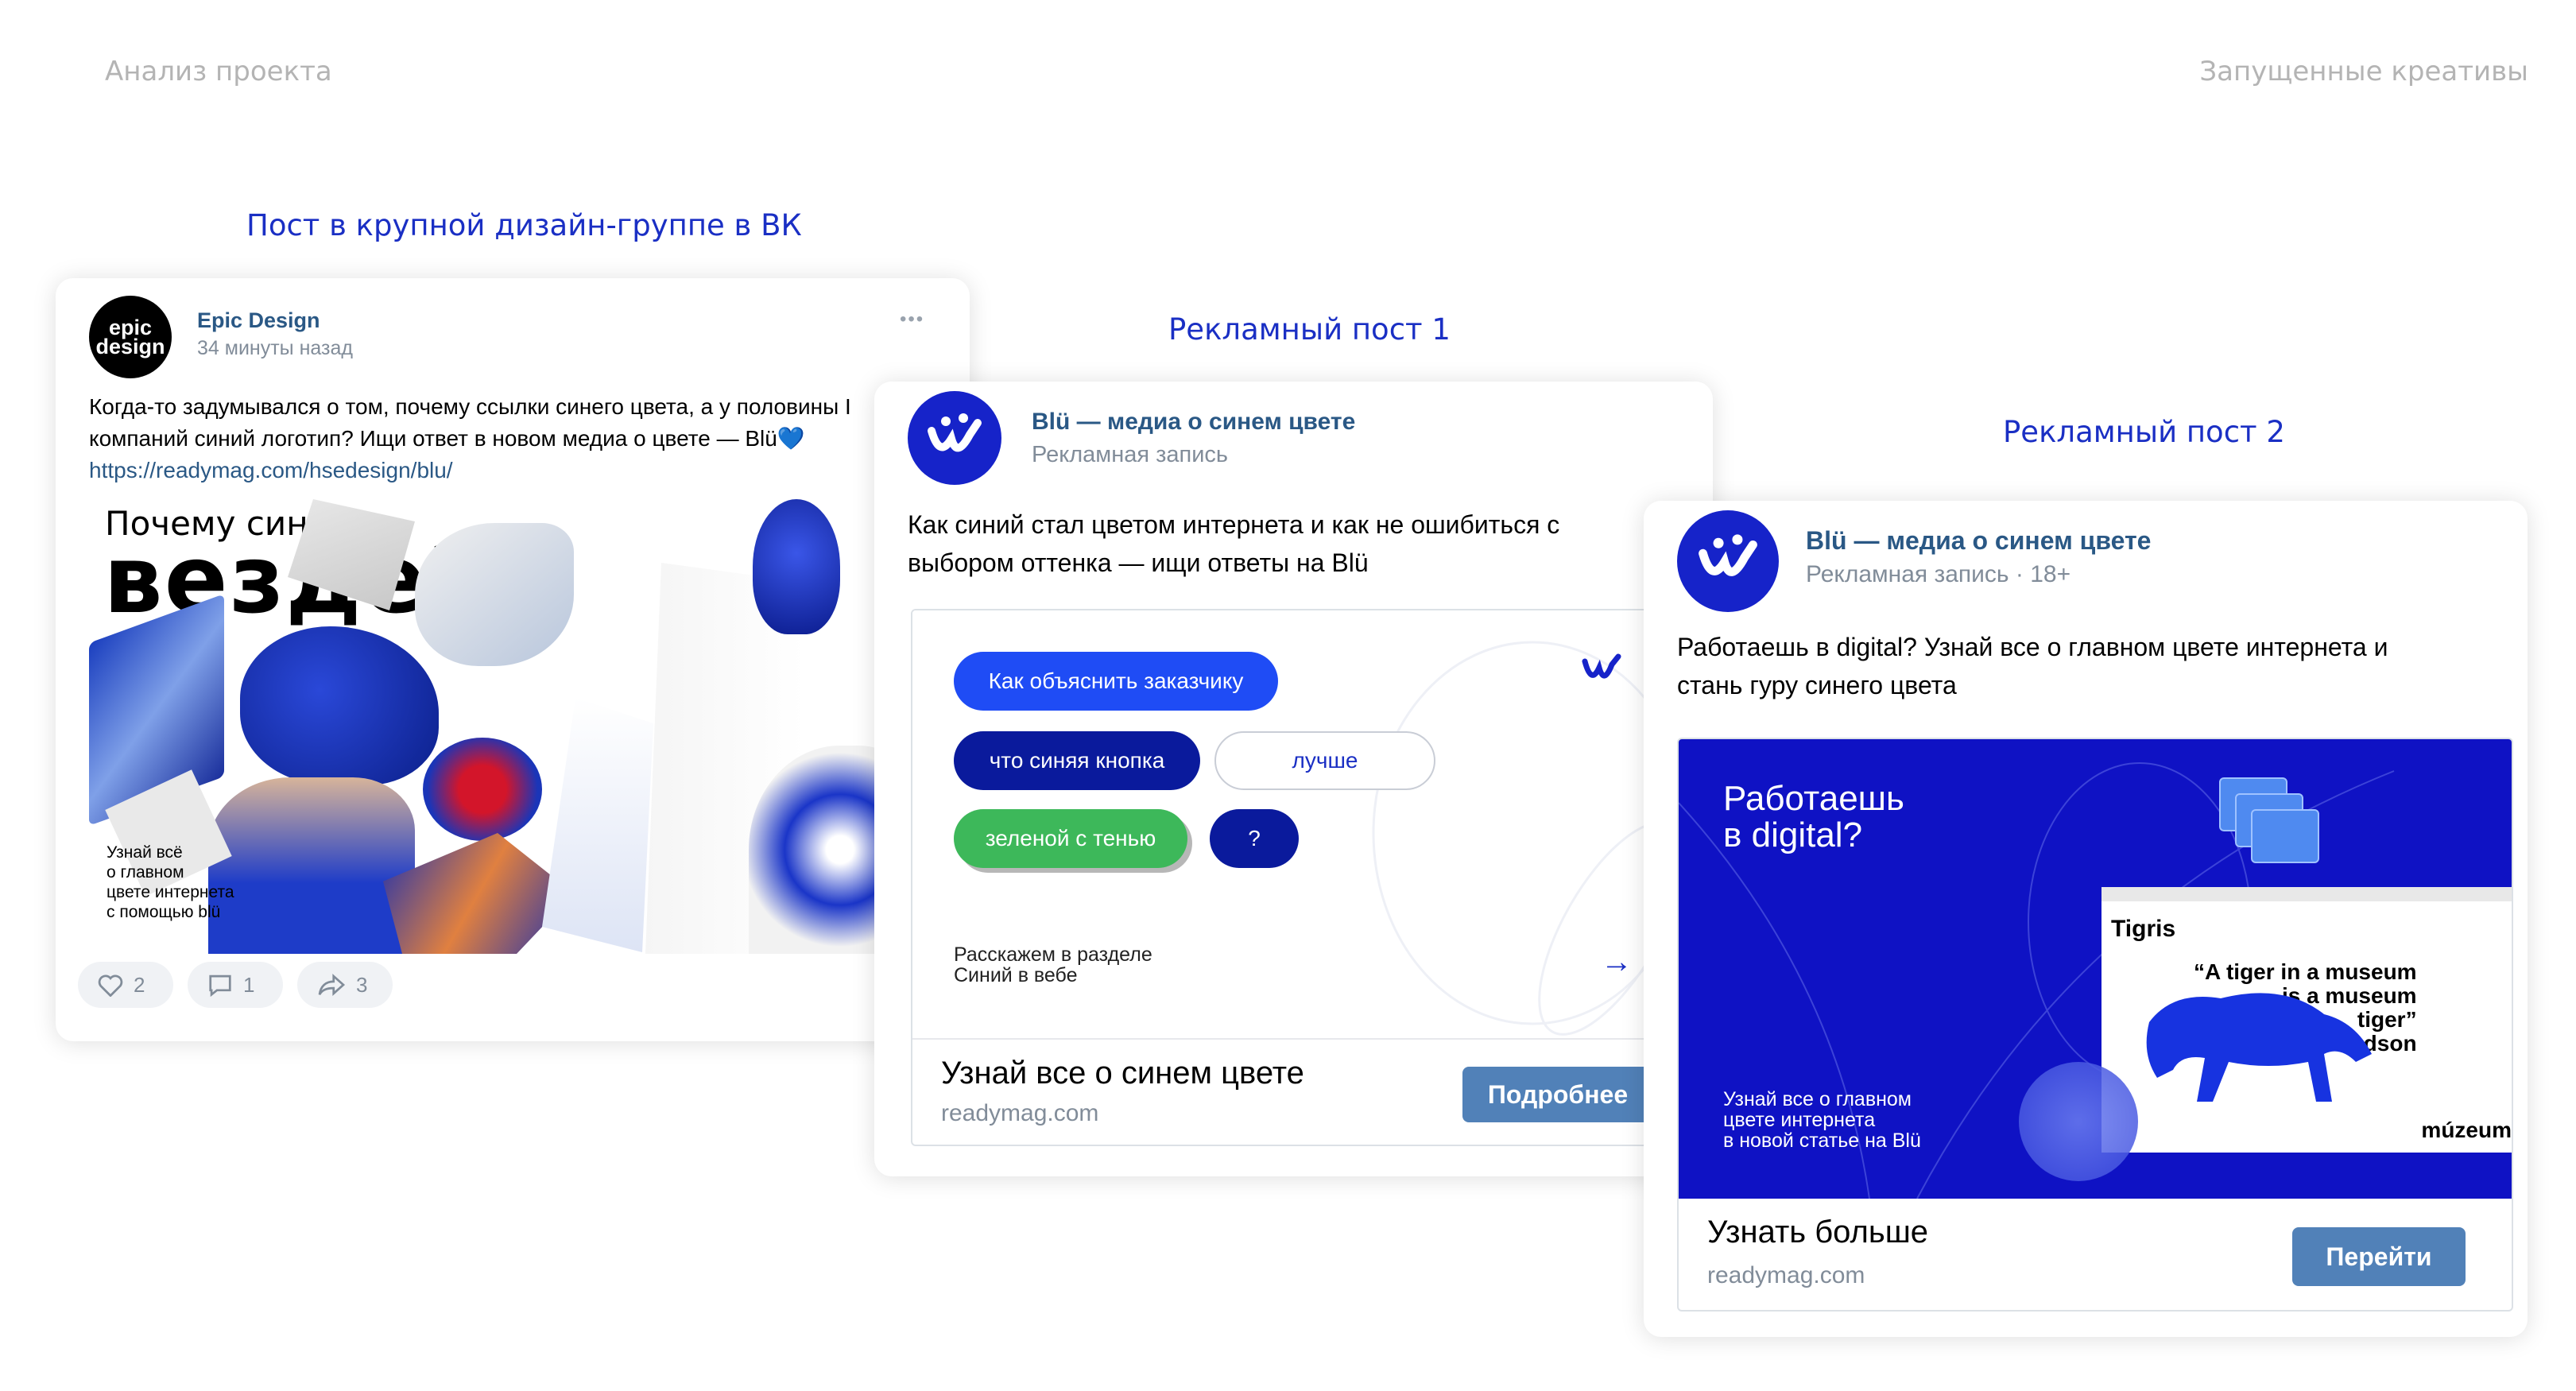 The image size is (2576, 1391). I want to click on comment-button: 1, so click(235, 985).